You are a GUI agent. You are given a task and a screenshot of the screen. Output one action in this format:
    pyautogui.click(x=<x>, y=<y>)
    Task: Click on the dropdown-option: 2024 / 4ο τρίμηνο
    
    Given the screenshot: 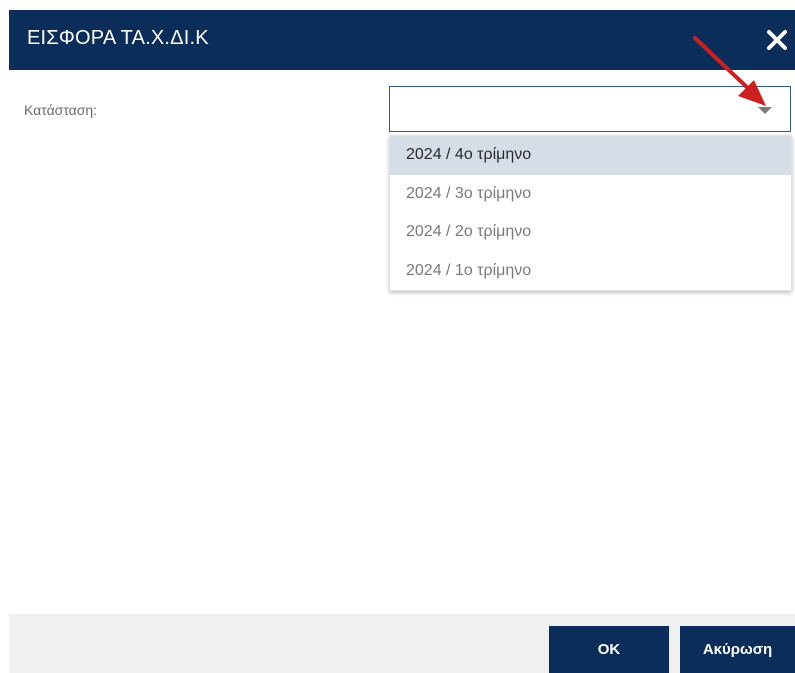 What is the action you would take?
    pyautogui.click(x=590, y=155)
    